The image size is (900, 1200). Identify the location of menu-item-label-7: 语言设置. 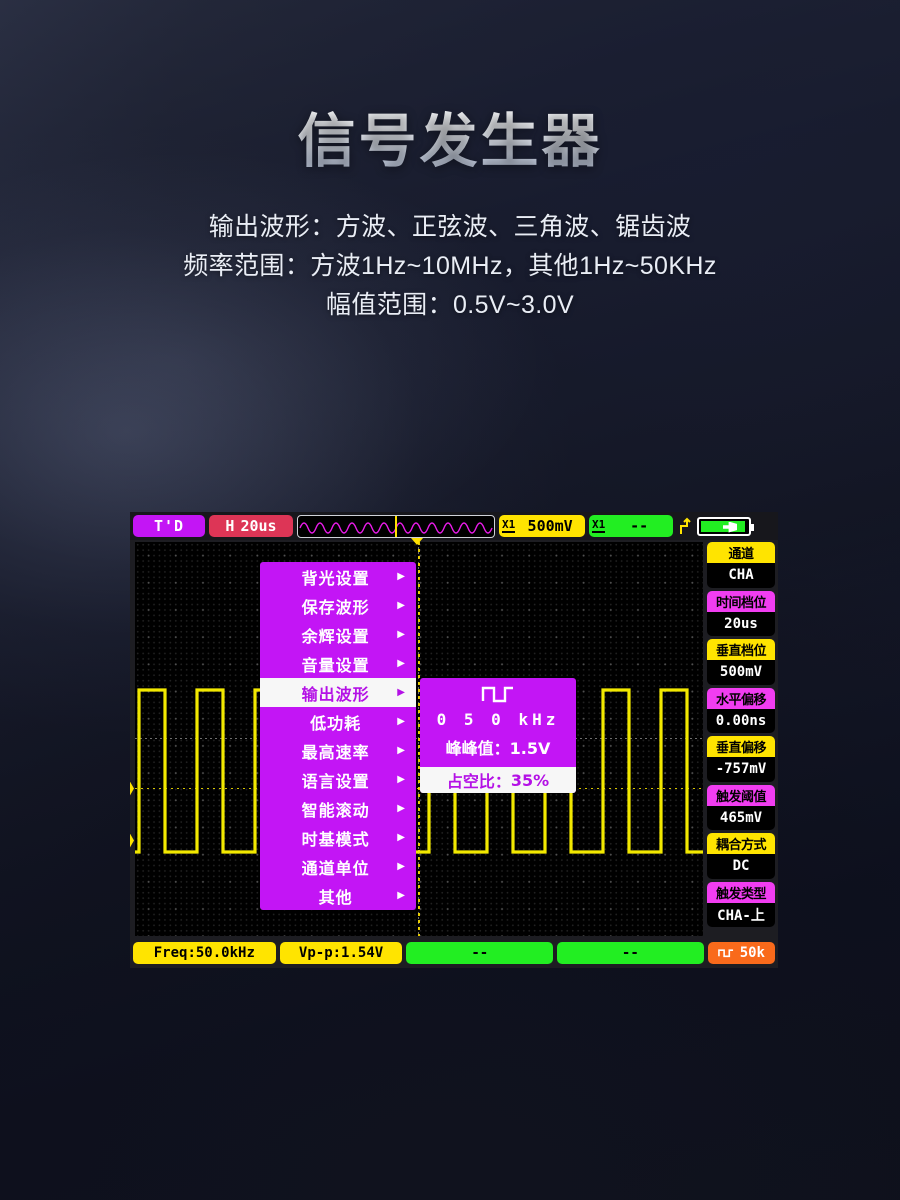
(335, 781).